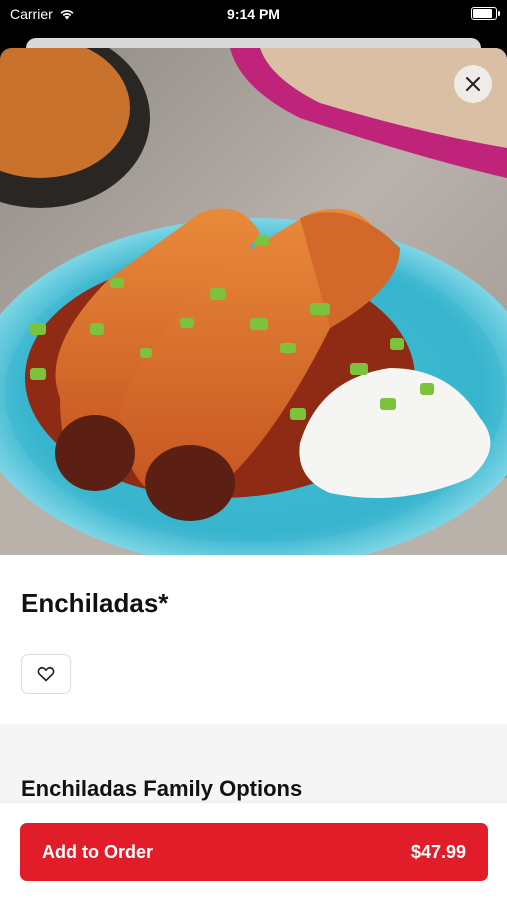 This screenshot has height=900, width=507. I want to click on favorite-button, so click(46, 674).